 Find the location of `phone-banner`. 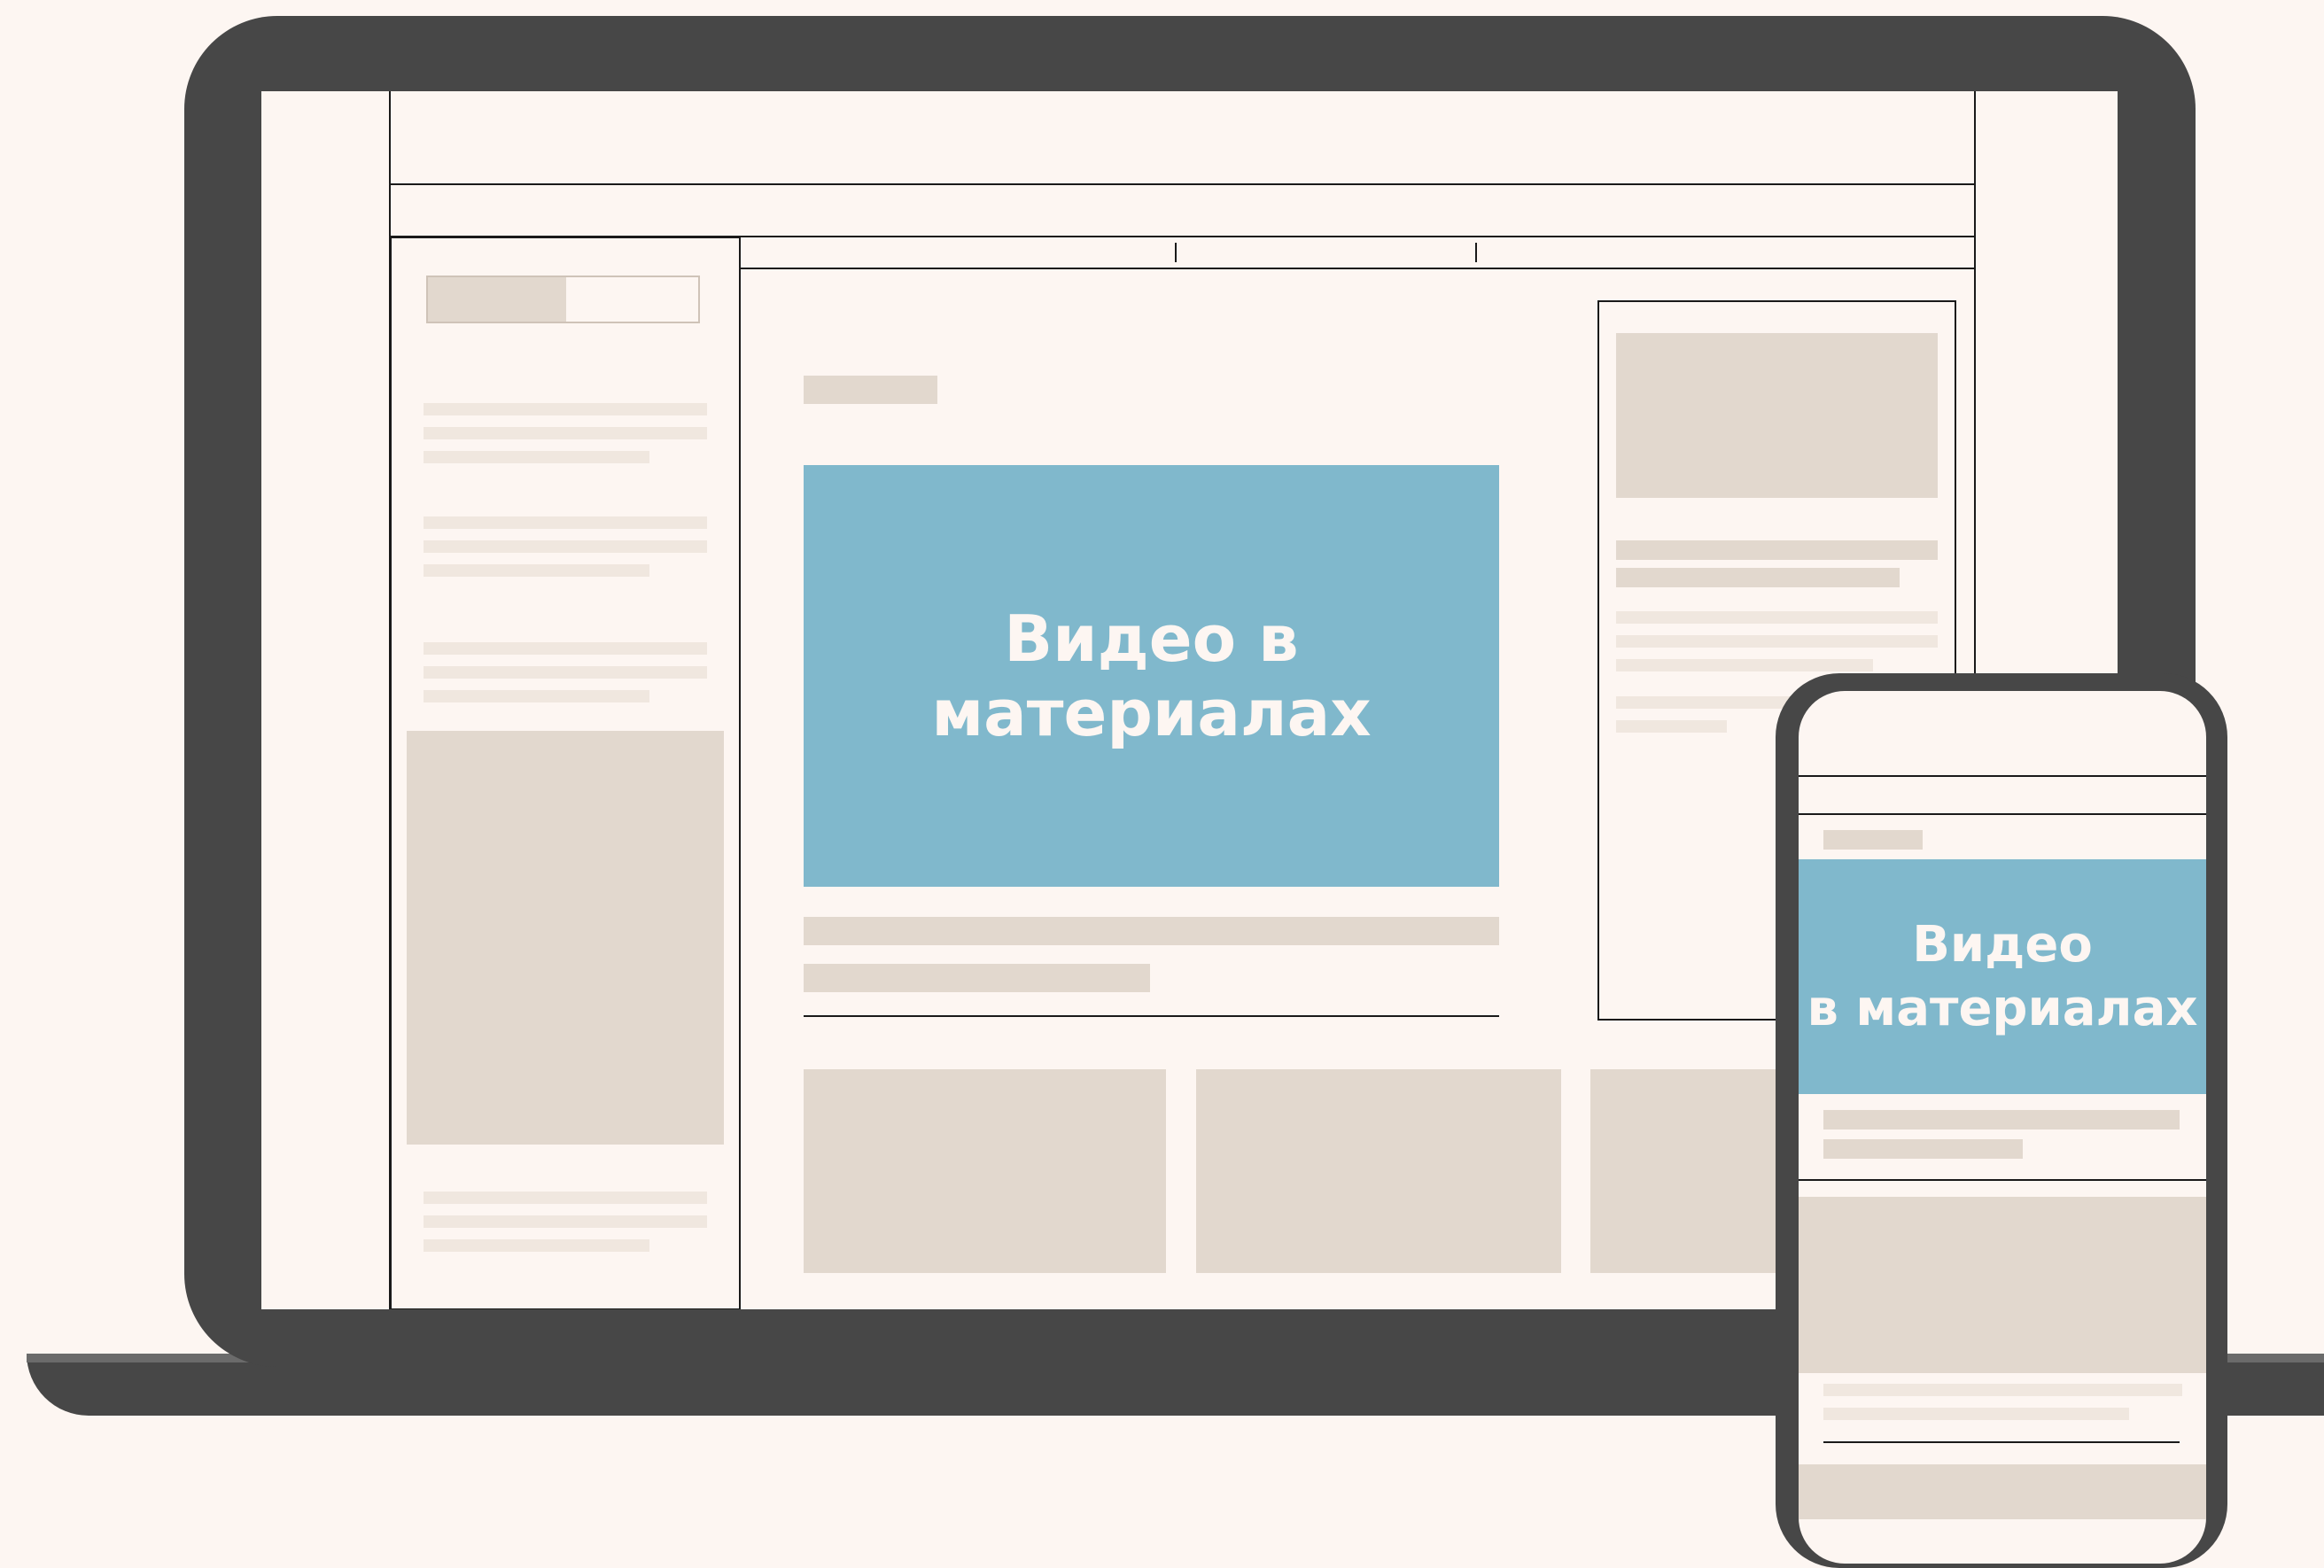

phone-banner is located at coordinates (2002, 1285).